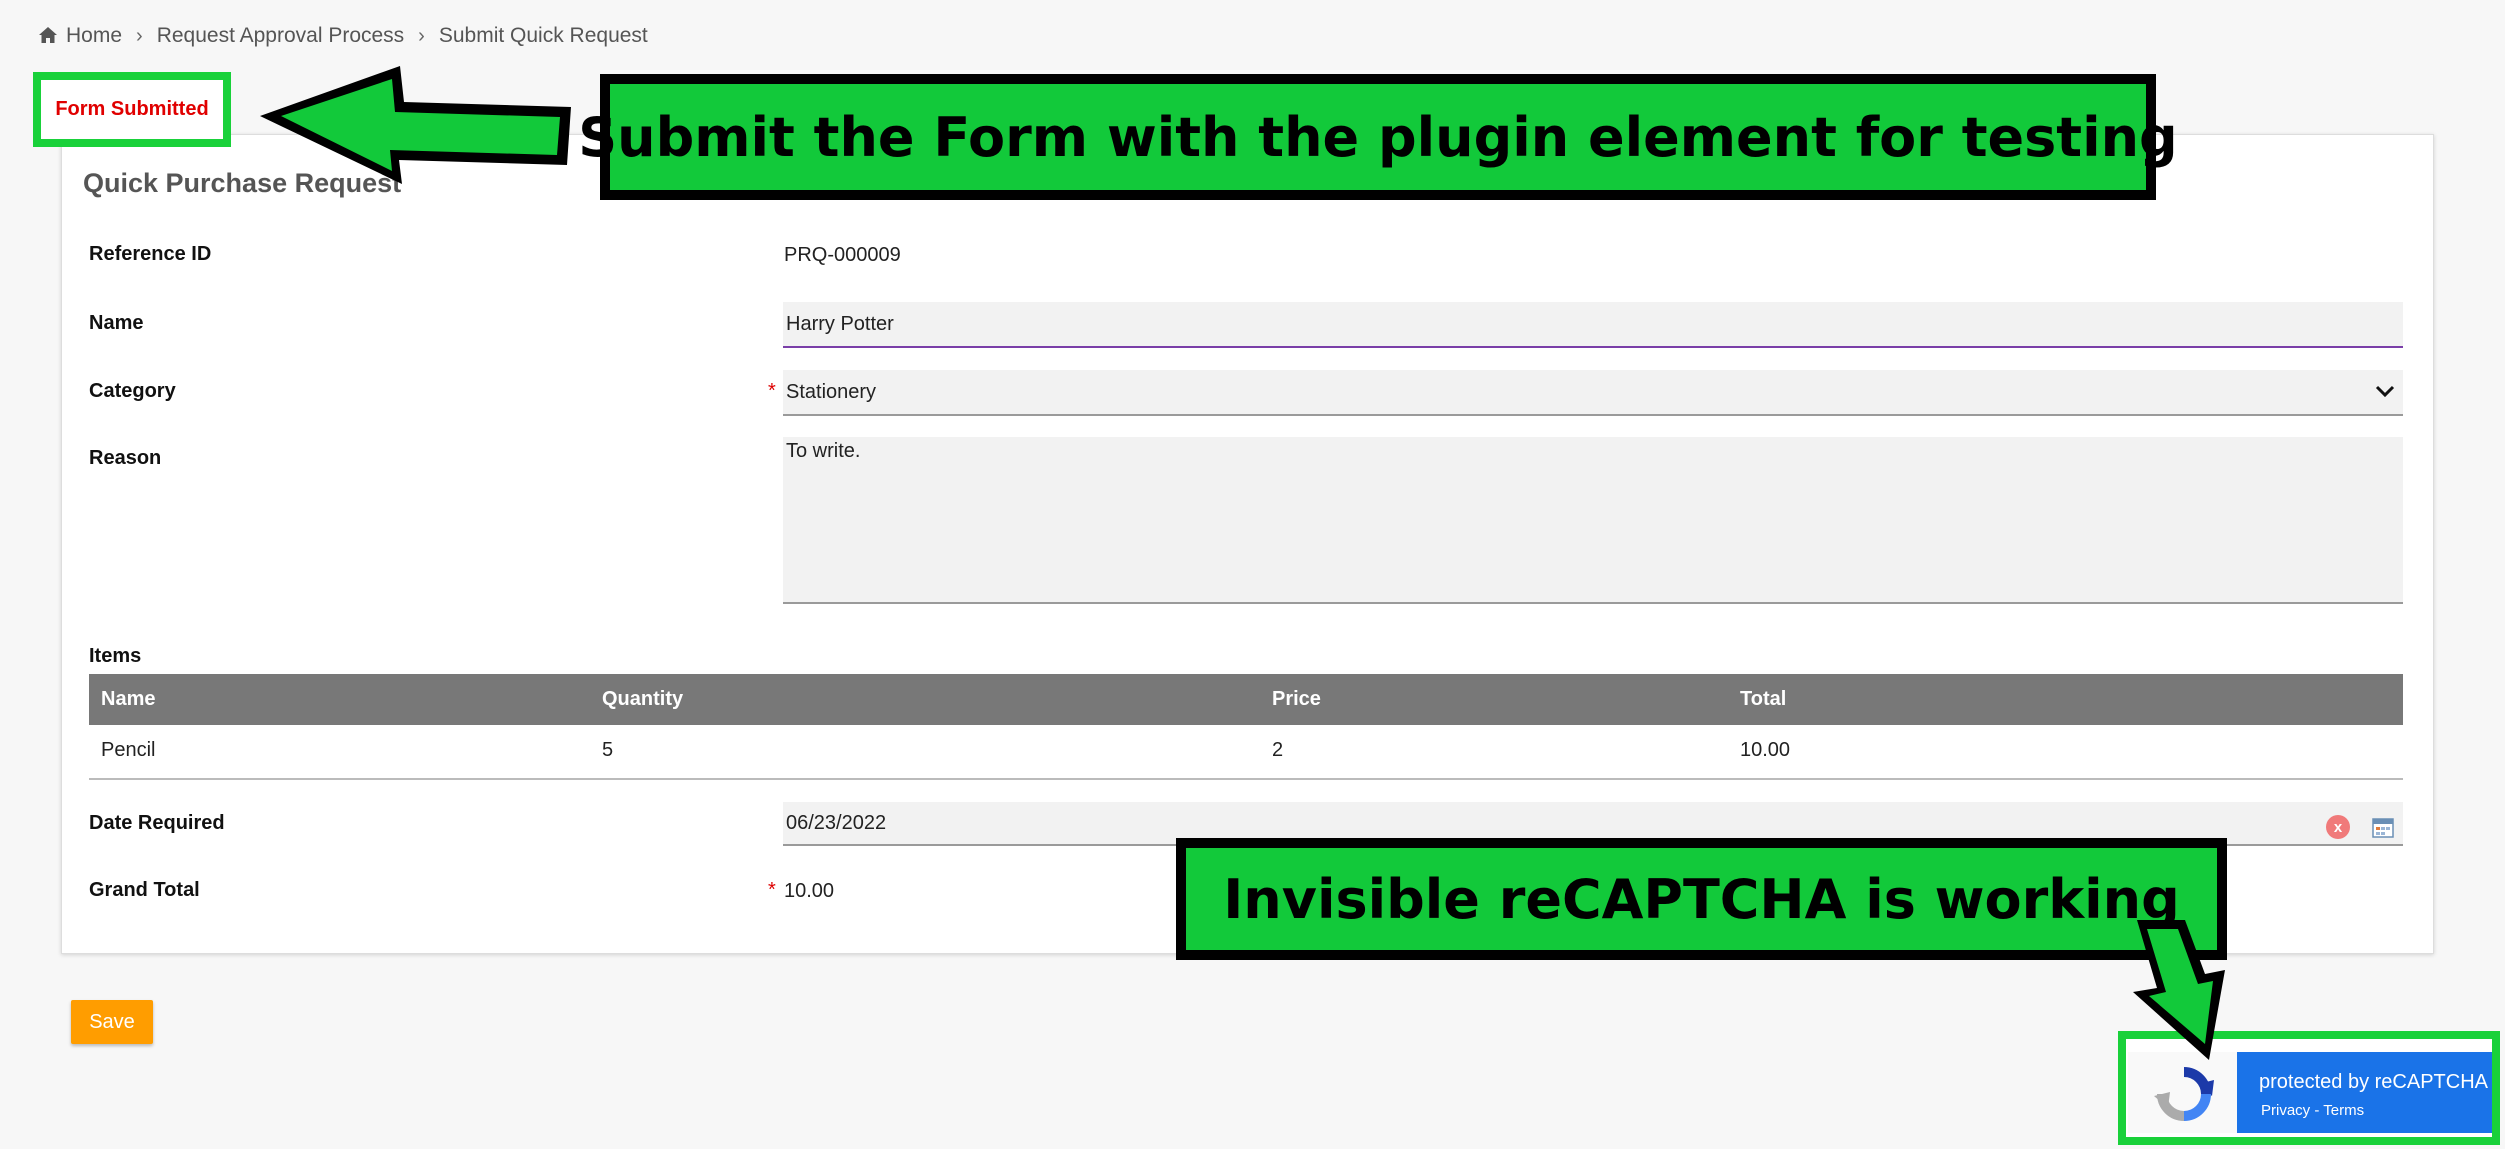 The height and width of the screenshot is (1149, 2505). I want to click on column-header-quantity: Quantity, so click(643, 699).